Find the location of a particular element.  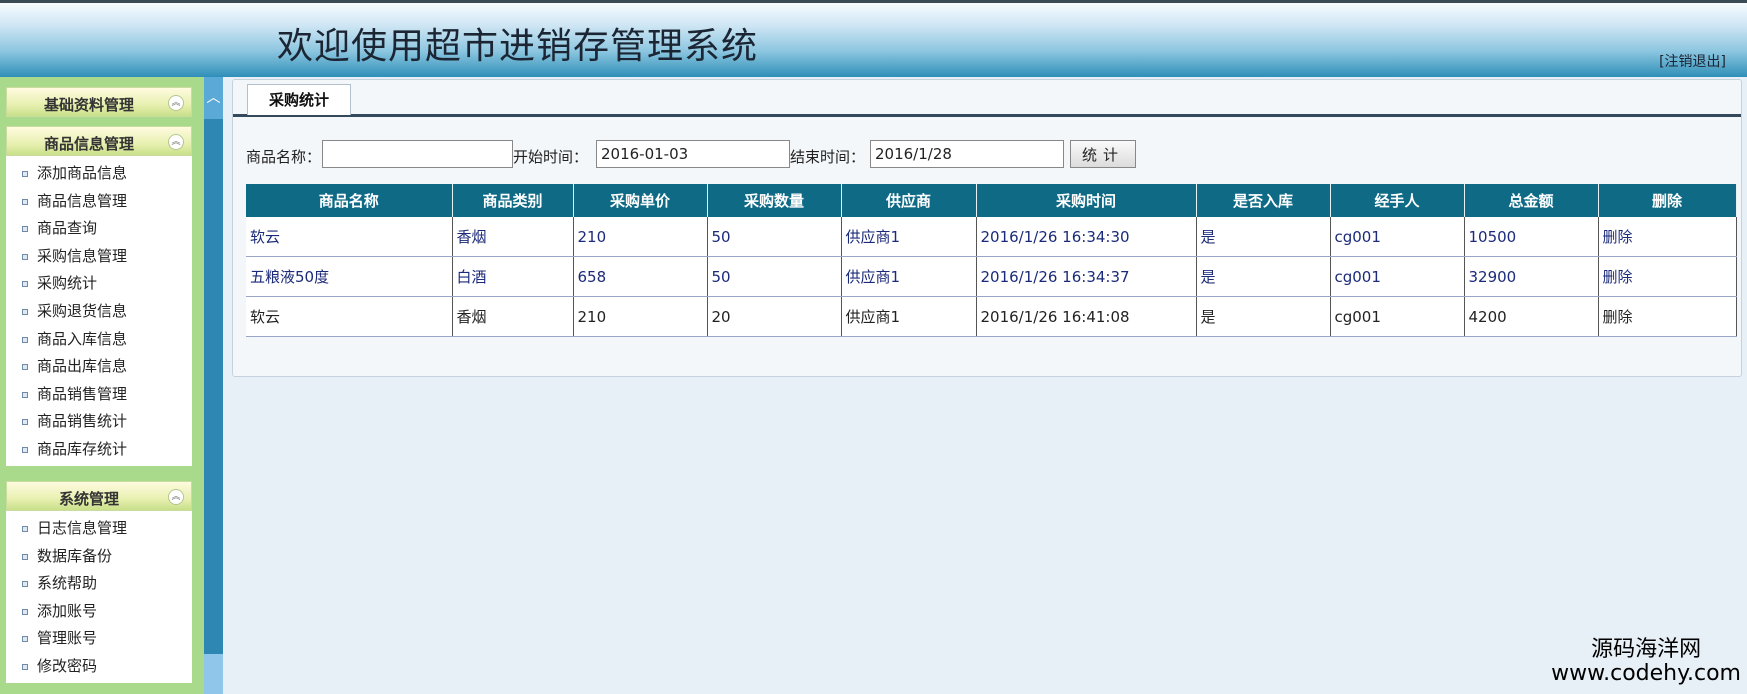

sidebar-item-label: 商品销售管理 is located at coordinates (82, 393).